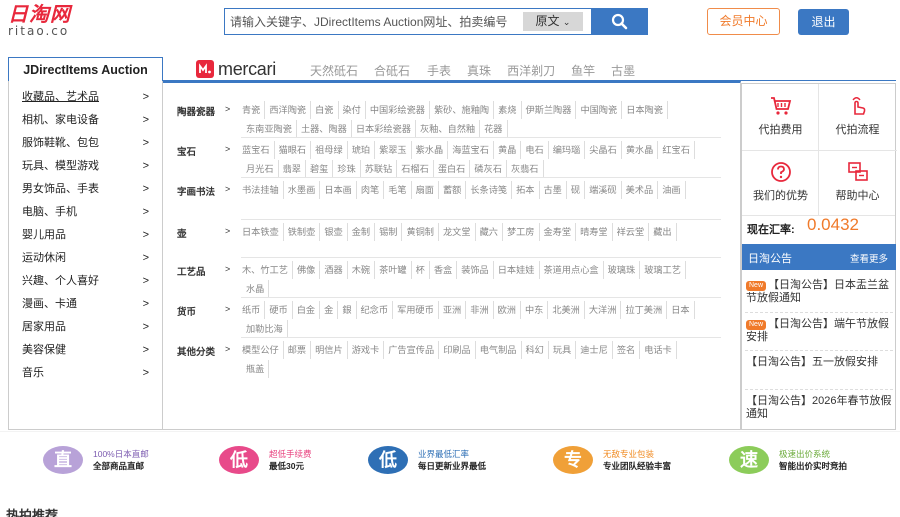 Image resolution: width=900 pixels, height=517 pixels. I want to click on category-heading: 陶器瓷器, so click(196, 111).